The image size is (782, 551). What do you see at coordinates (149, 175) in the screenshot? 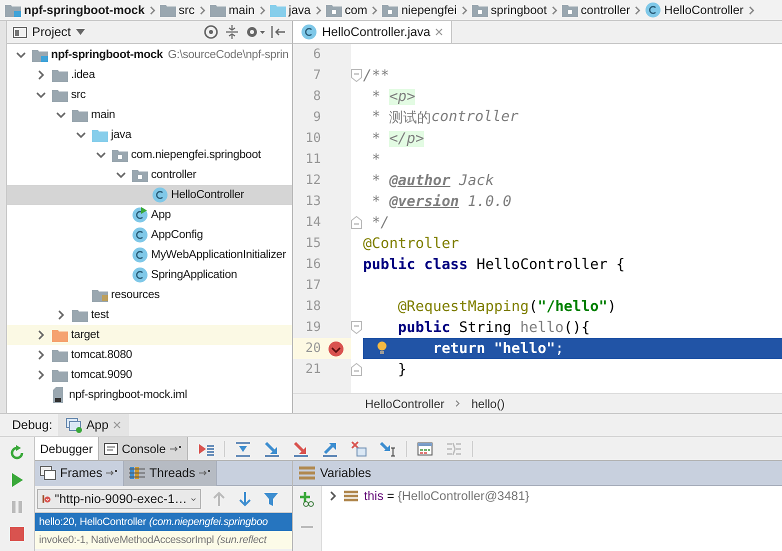
I see `tree-item: controller` at bounding box center [149, 175].